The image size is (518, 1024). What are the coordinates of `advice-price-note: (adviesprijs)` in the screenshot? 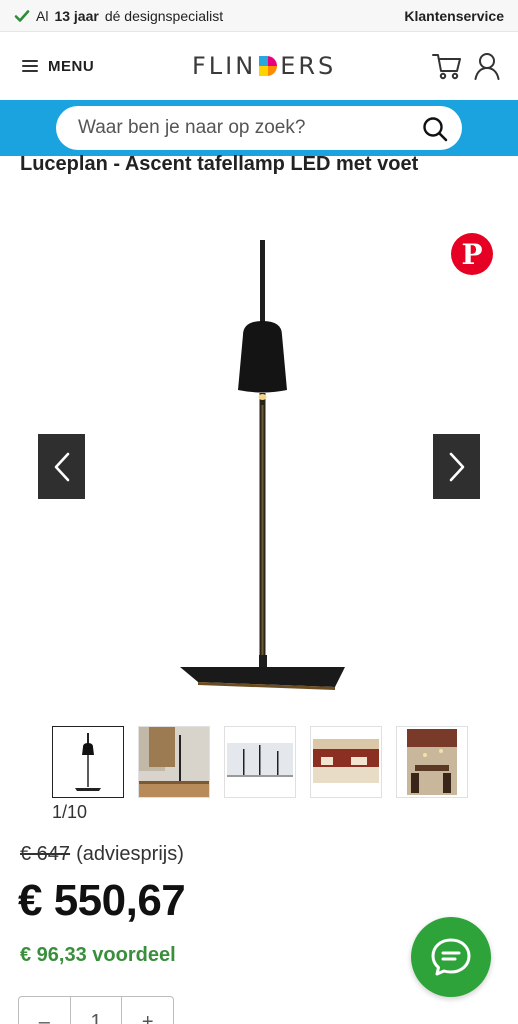 It's located at (130, 854).